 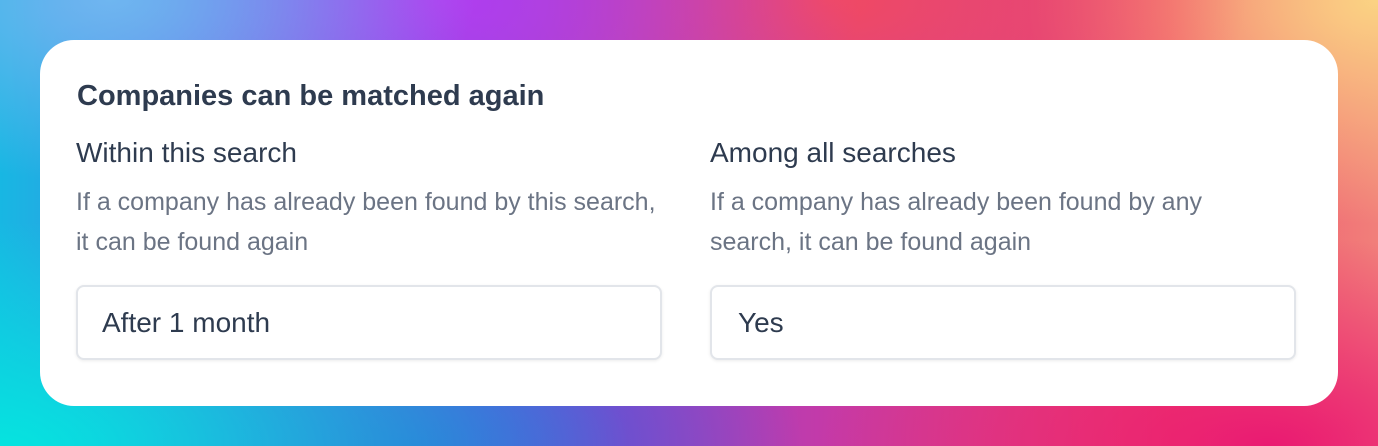 I want to click on within-search-title: Within this search, so click(x=186, y=152).